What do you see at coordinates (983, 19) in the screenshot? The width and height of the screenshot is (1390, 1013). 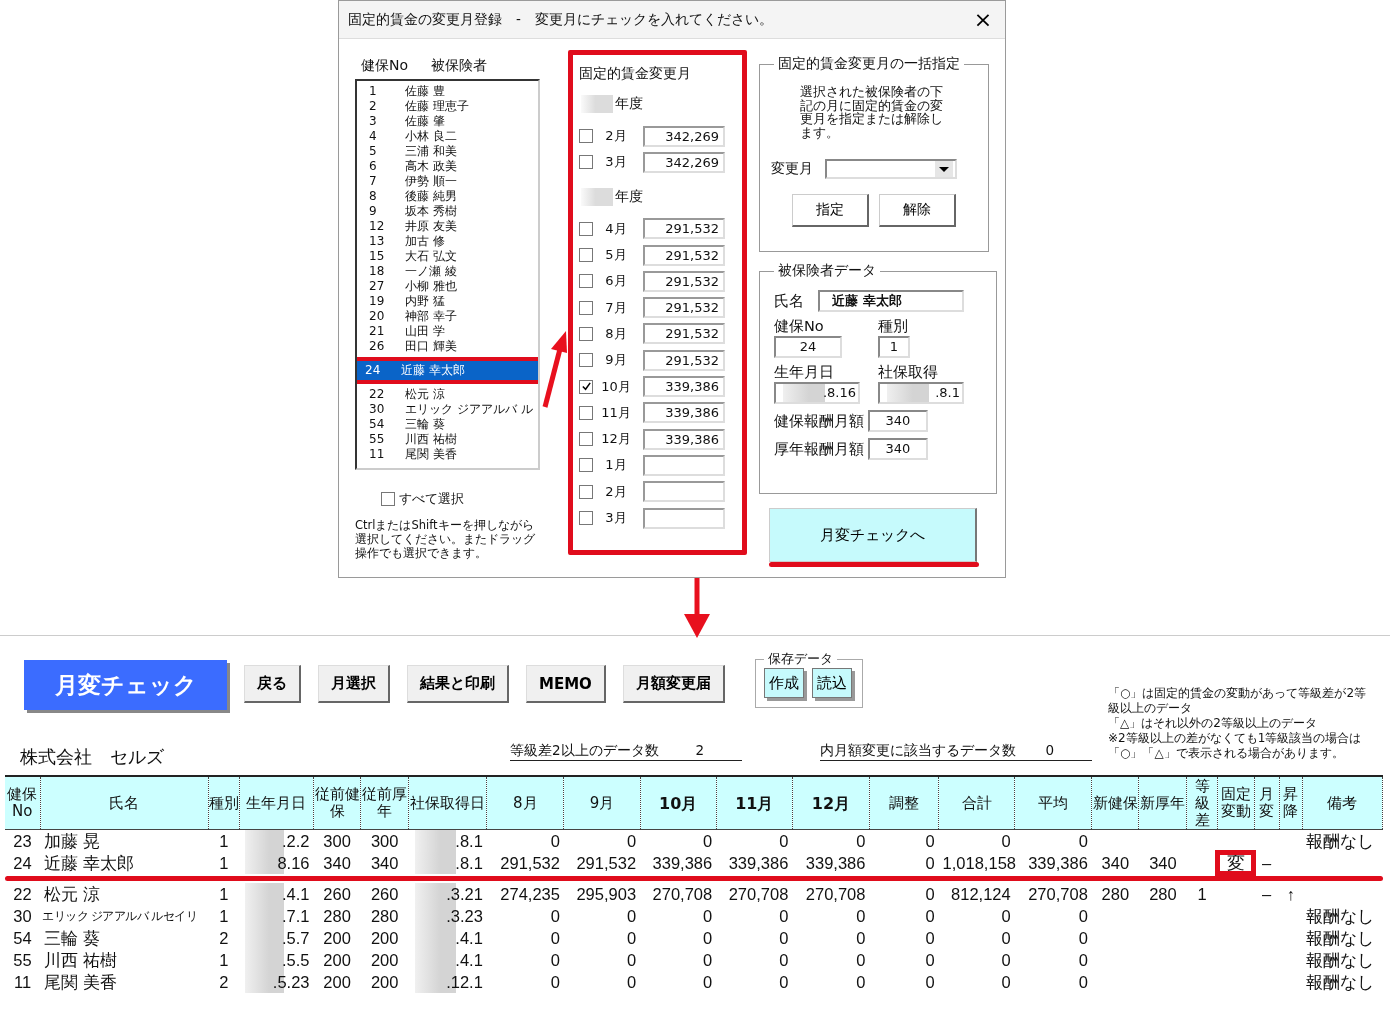 I see `close-button: ×` at bounding box center [983, 19].